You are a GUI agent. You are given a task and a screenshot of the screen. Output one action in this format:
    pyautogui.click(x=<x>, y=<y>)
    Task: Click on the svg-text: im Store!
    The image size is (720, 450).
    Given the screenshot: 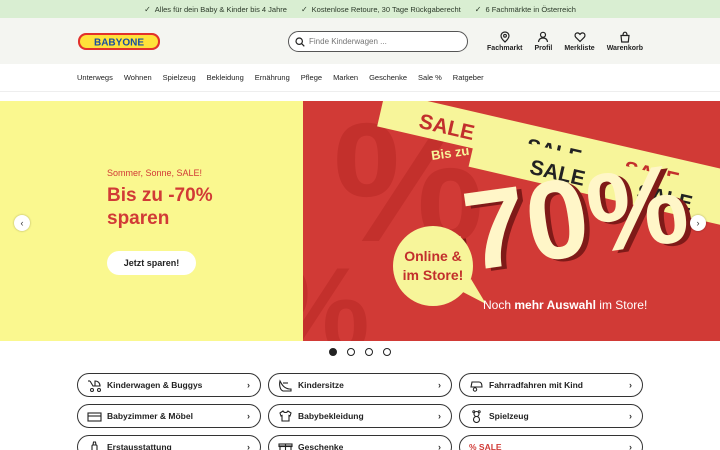 What is the action you would take?
    pyautogui.click(x=433, y=275)
    